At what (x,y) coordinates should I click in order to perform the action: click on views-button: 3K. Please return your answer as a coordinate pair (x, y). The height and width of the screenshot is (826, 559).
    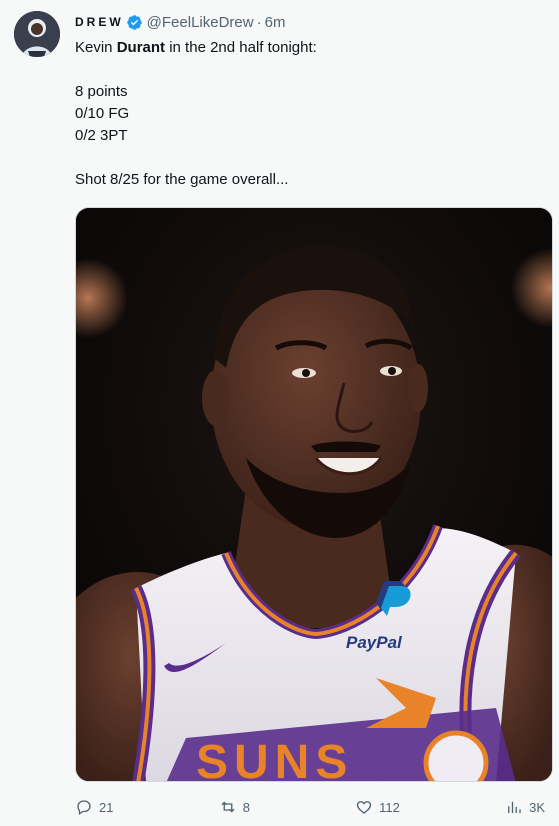
    Looking at the image, I should click on (525, 807).